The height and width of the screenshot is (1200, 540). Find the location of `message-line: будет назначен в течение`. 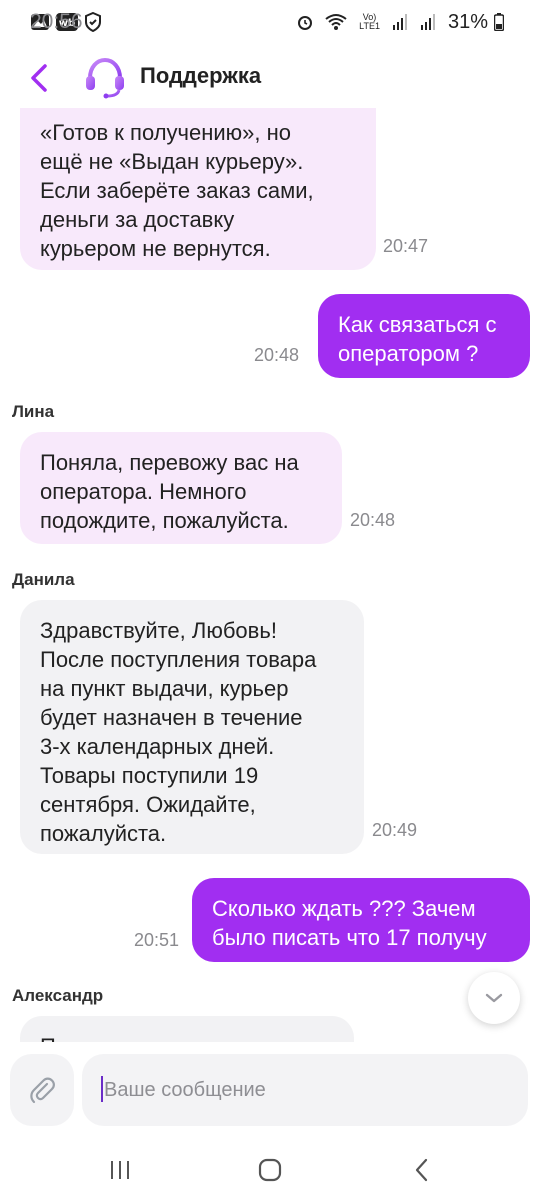

message-line: будет назначен в течение is located at coordinates (171, 717).